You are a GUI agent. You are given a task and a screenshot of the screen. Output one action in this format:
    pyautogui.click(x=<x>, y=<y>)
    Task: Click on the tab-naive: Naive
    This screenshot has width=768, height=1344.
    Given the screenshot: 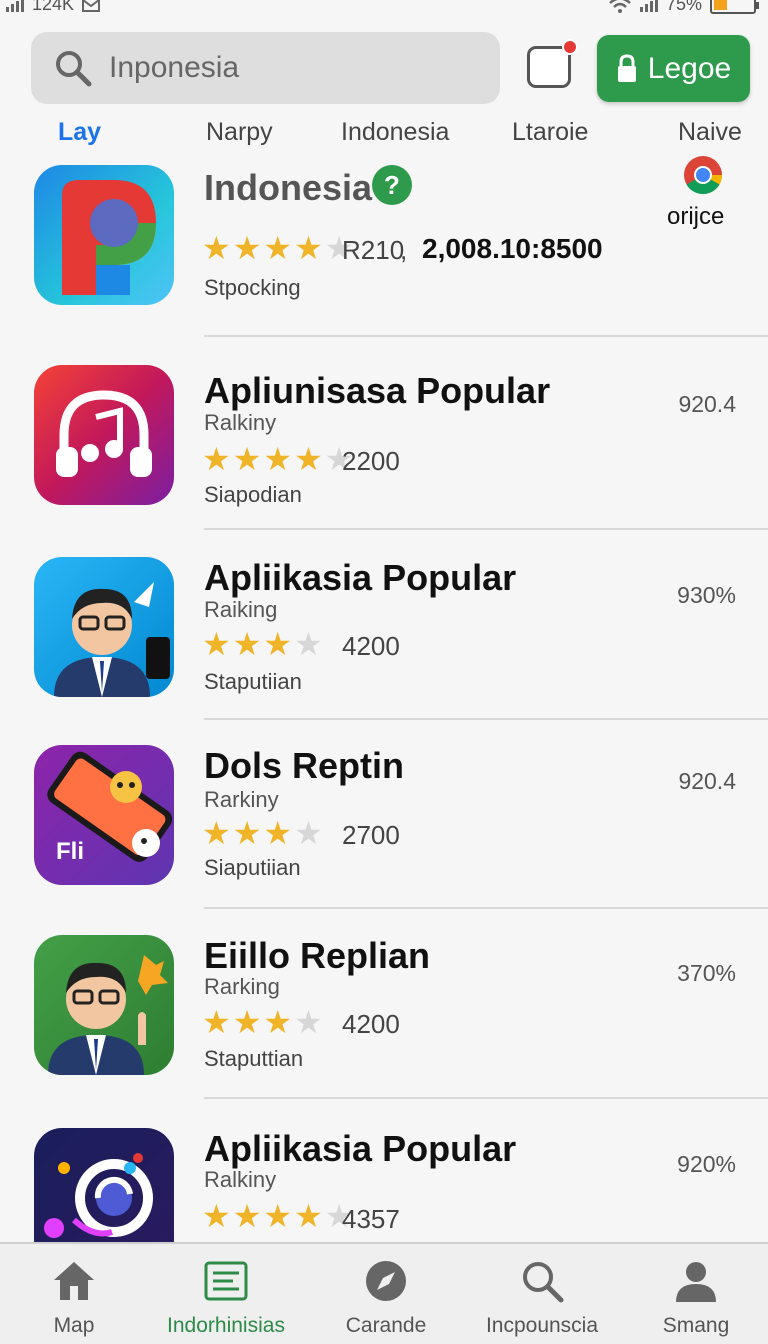 What is the action you would take?
    pyautogui.click(x=710, y=132)
    